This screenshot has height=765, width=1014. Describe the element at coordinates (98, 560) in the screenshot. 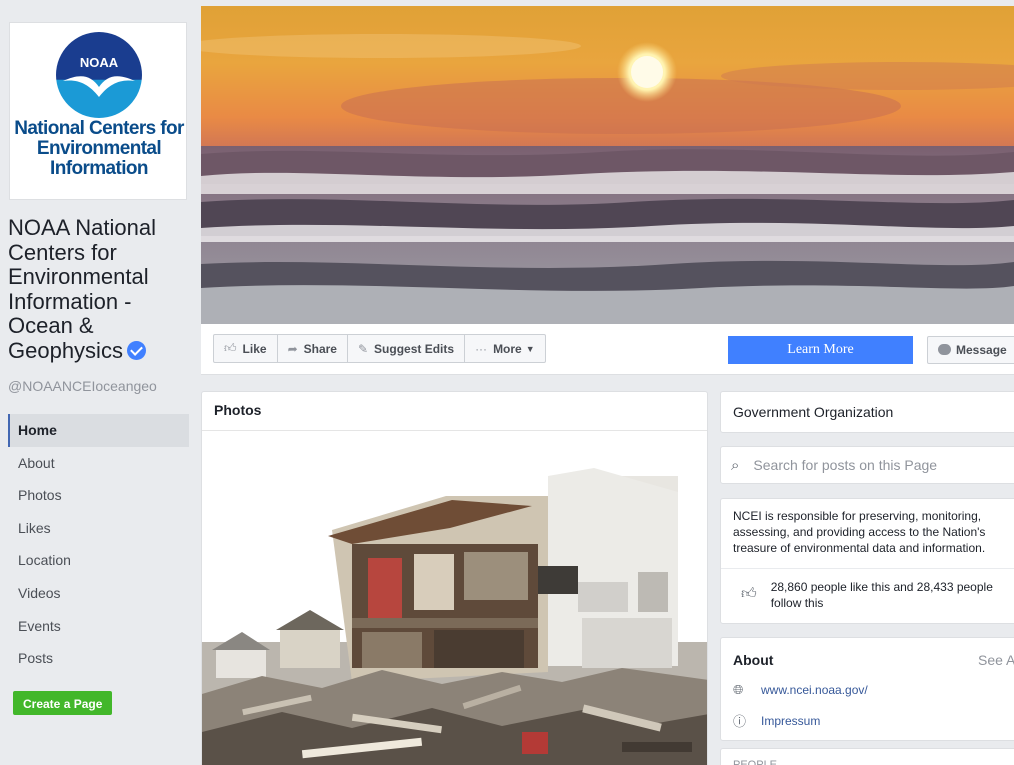

I see `nav-item-location: Location` at that location.